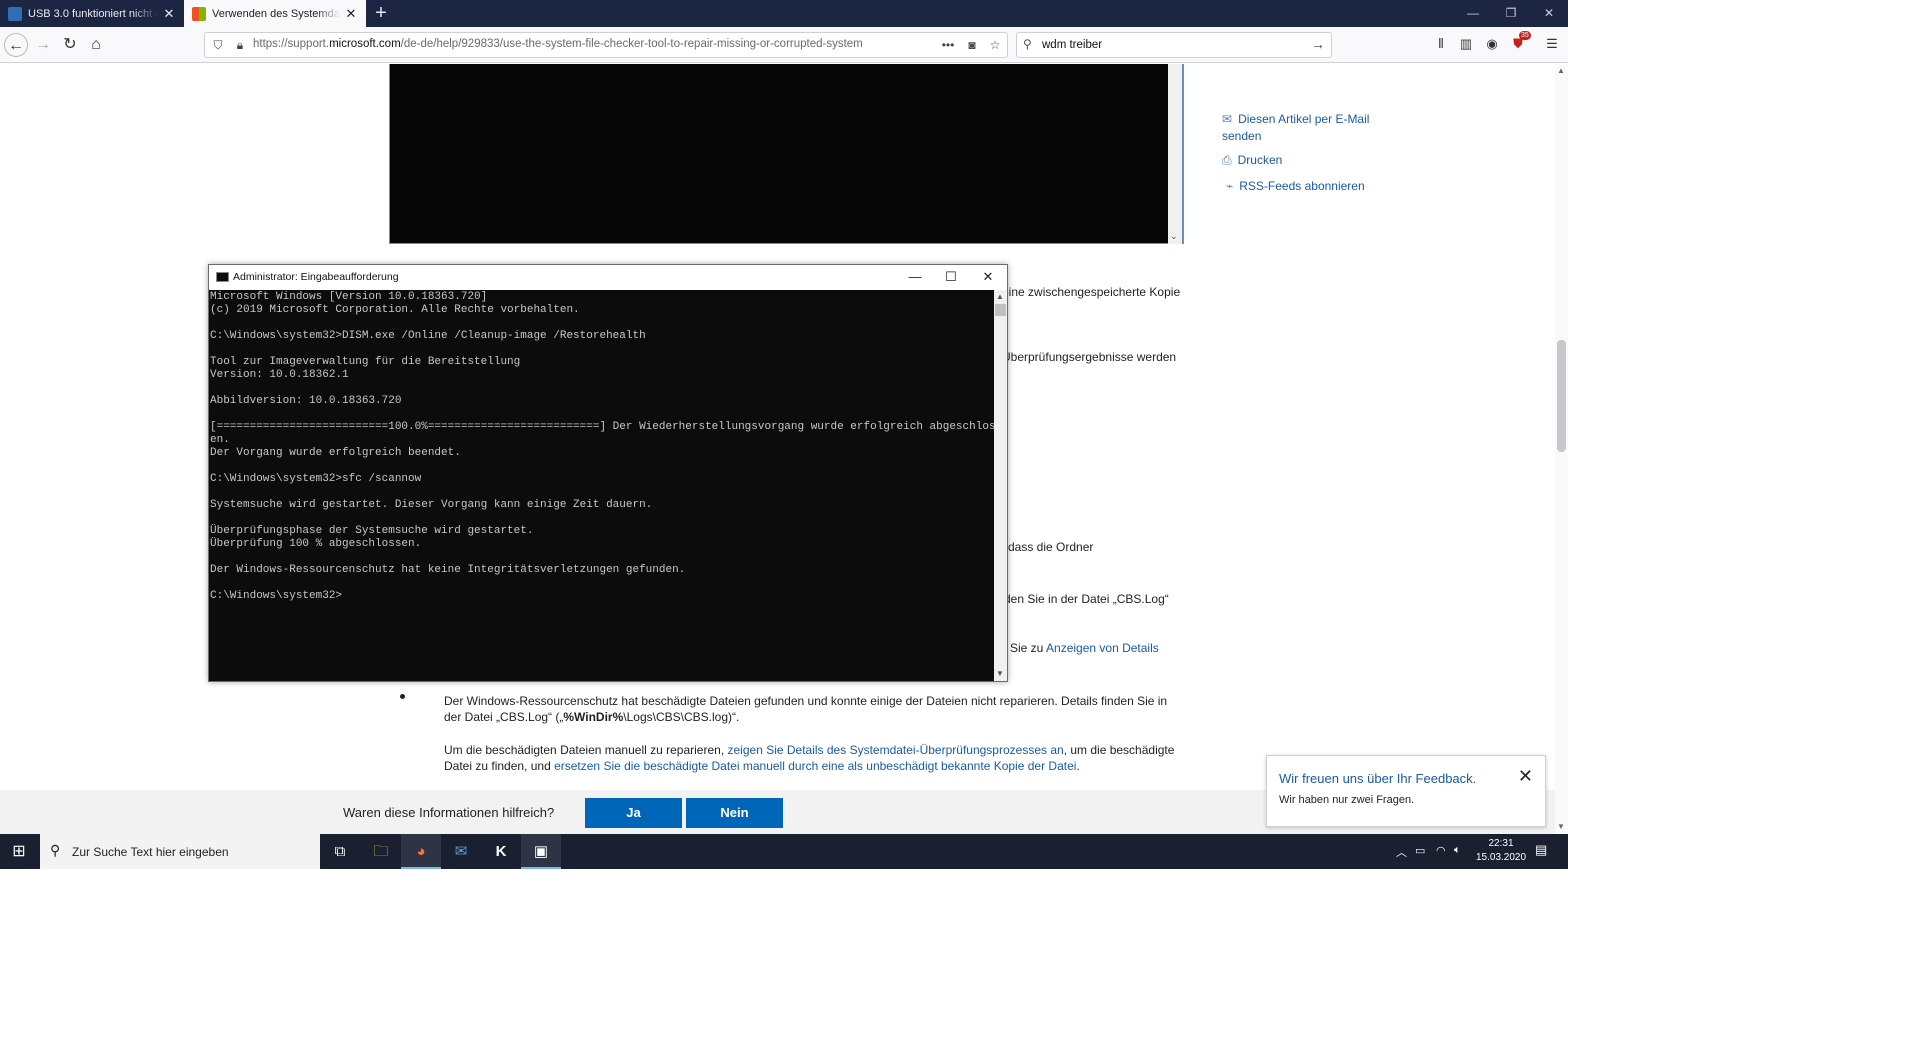 The height and width of the screenshot is (1064, 1920). What do you see at coordinates (1318, 44) in the screenshot?
I see `search-go-arrow-icon: →` at bounding box center [1318, 44].